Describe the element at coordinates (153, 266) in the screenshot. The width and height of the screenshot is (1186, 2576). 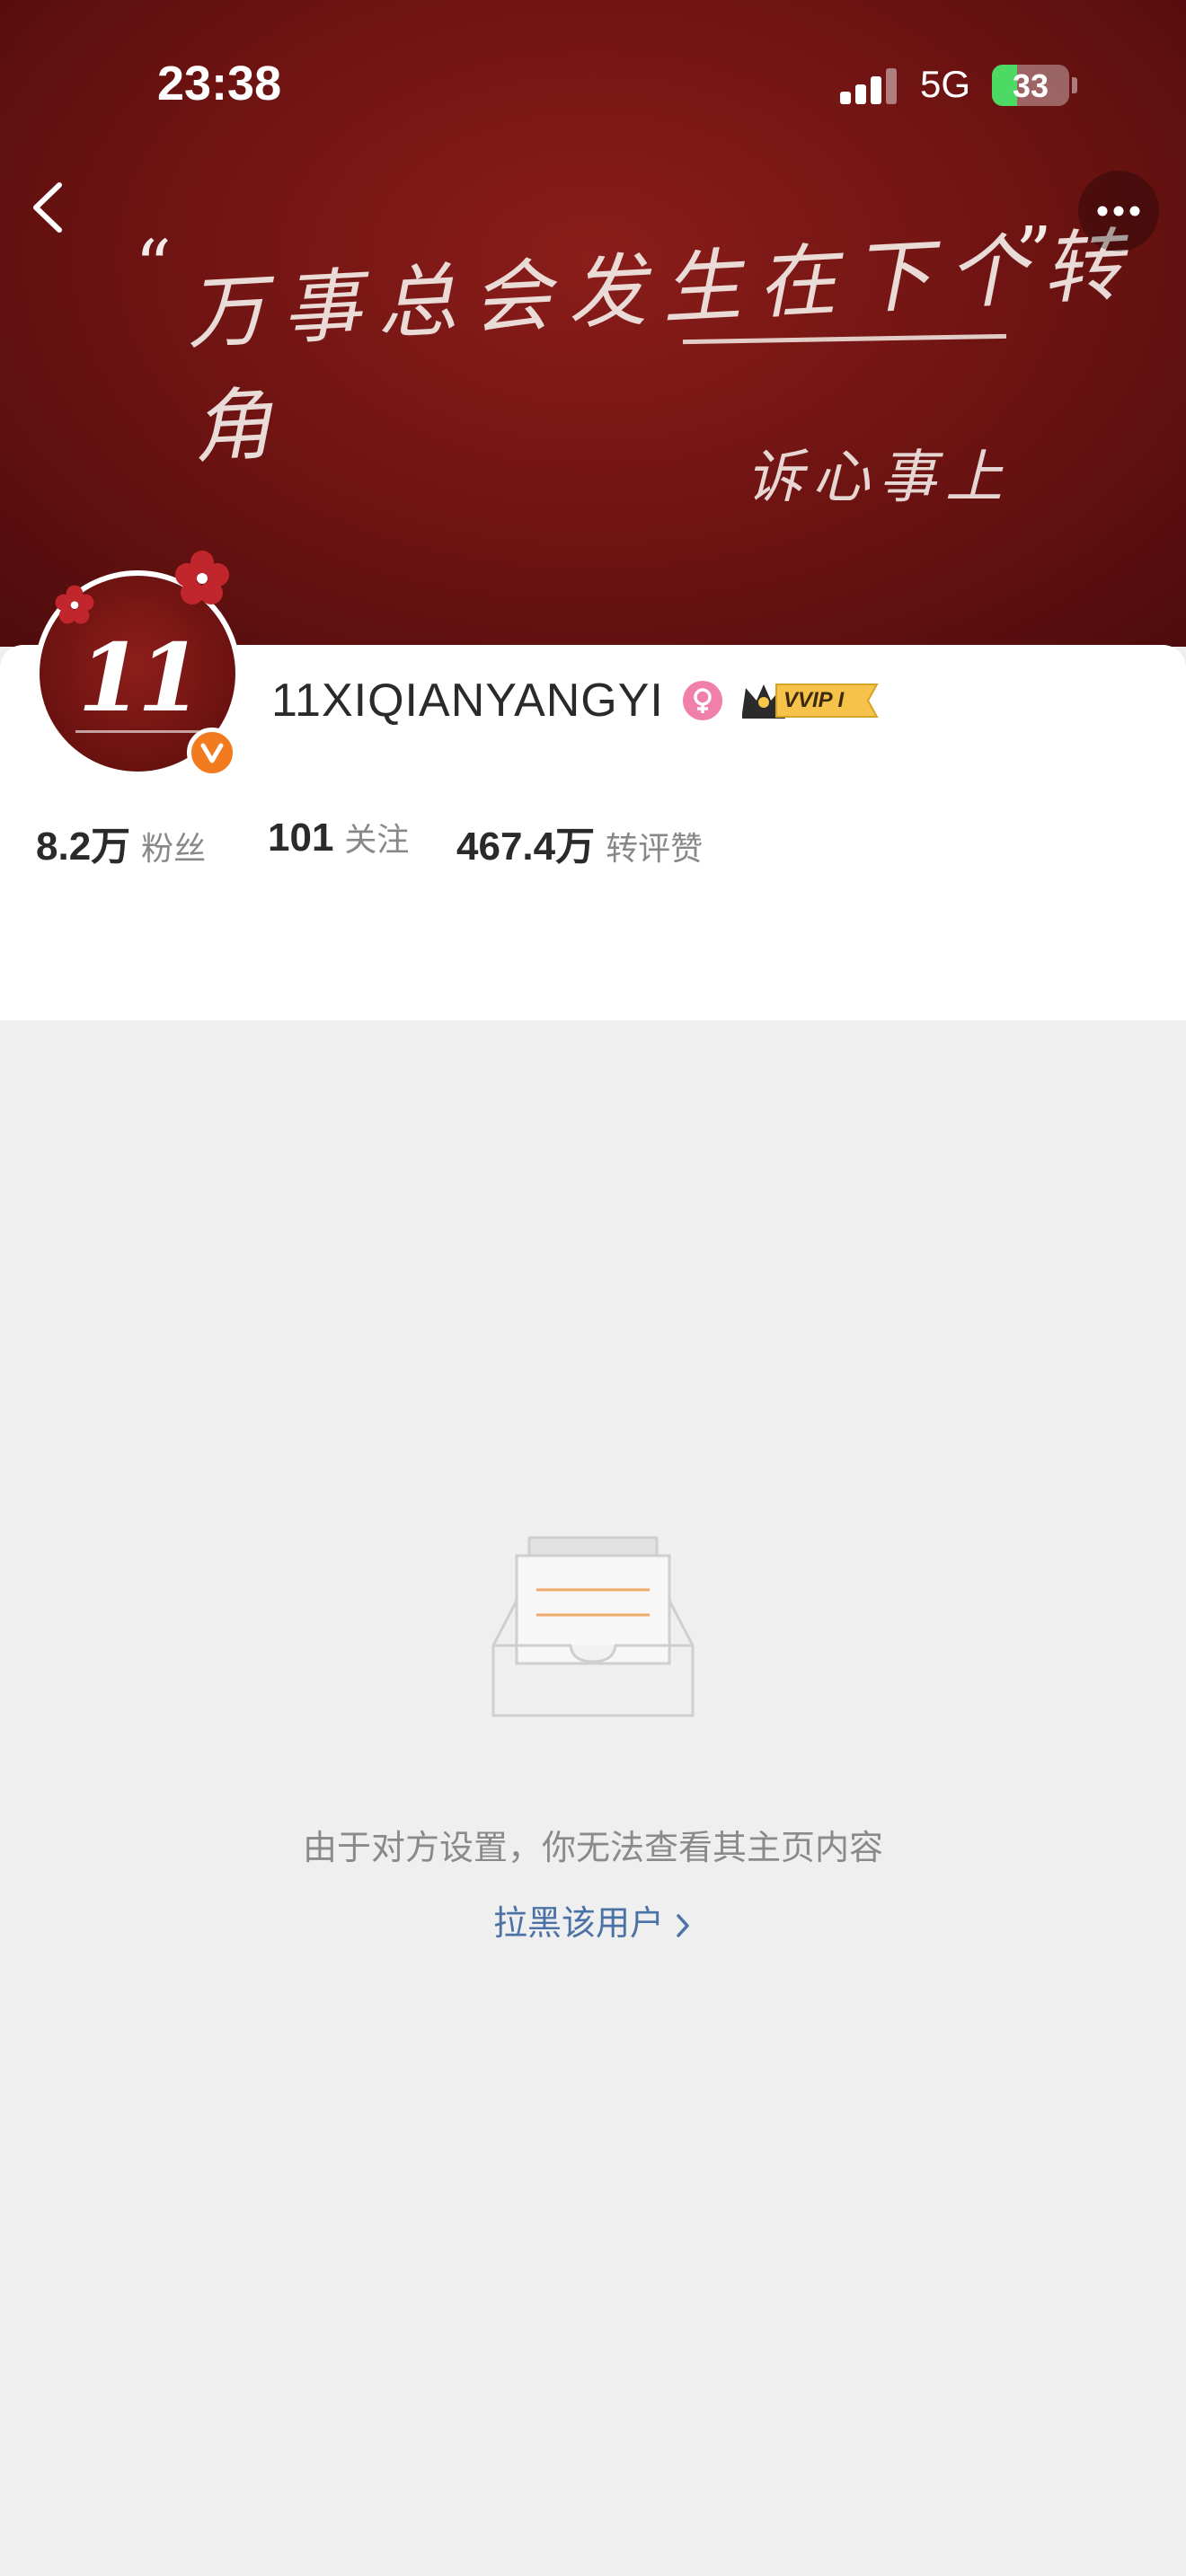
I see `cover-quote-mark: “` at that location.